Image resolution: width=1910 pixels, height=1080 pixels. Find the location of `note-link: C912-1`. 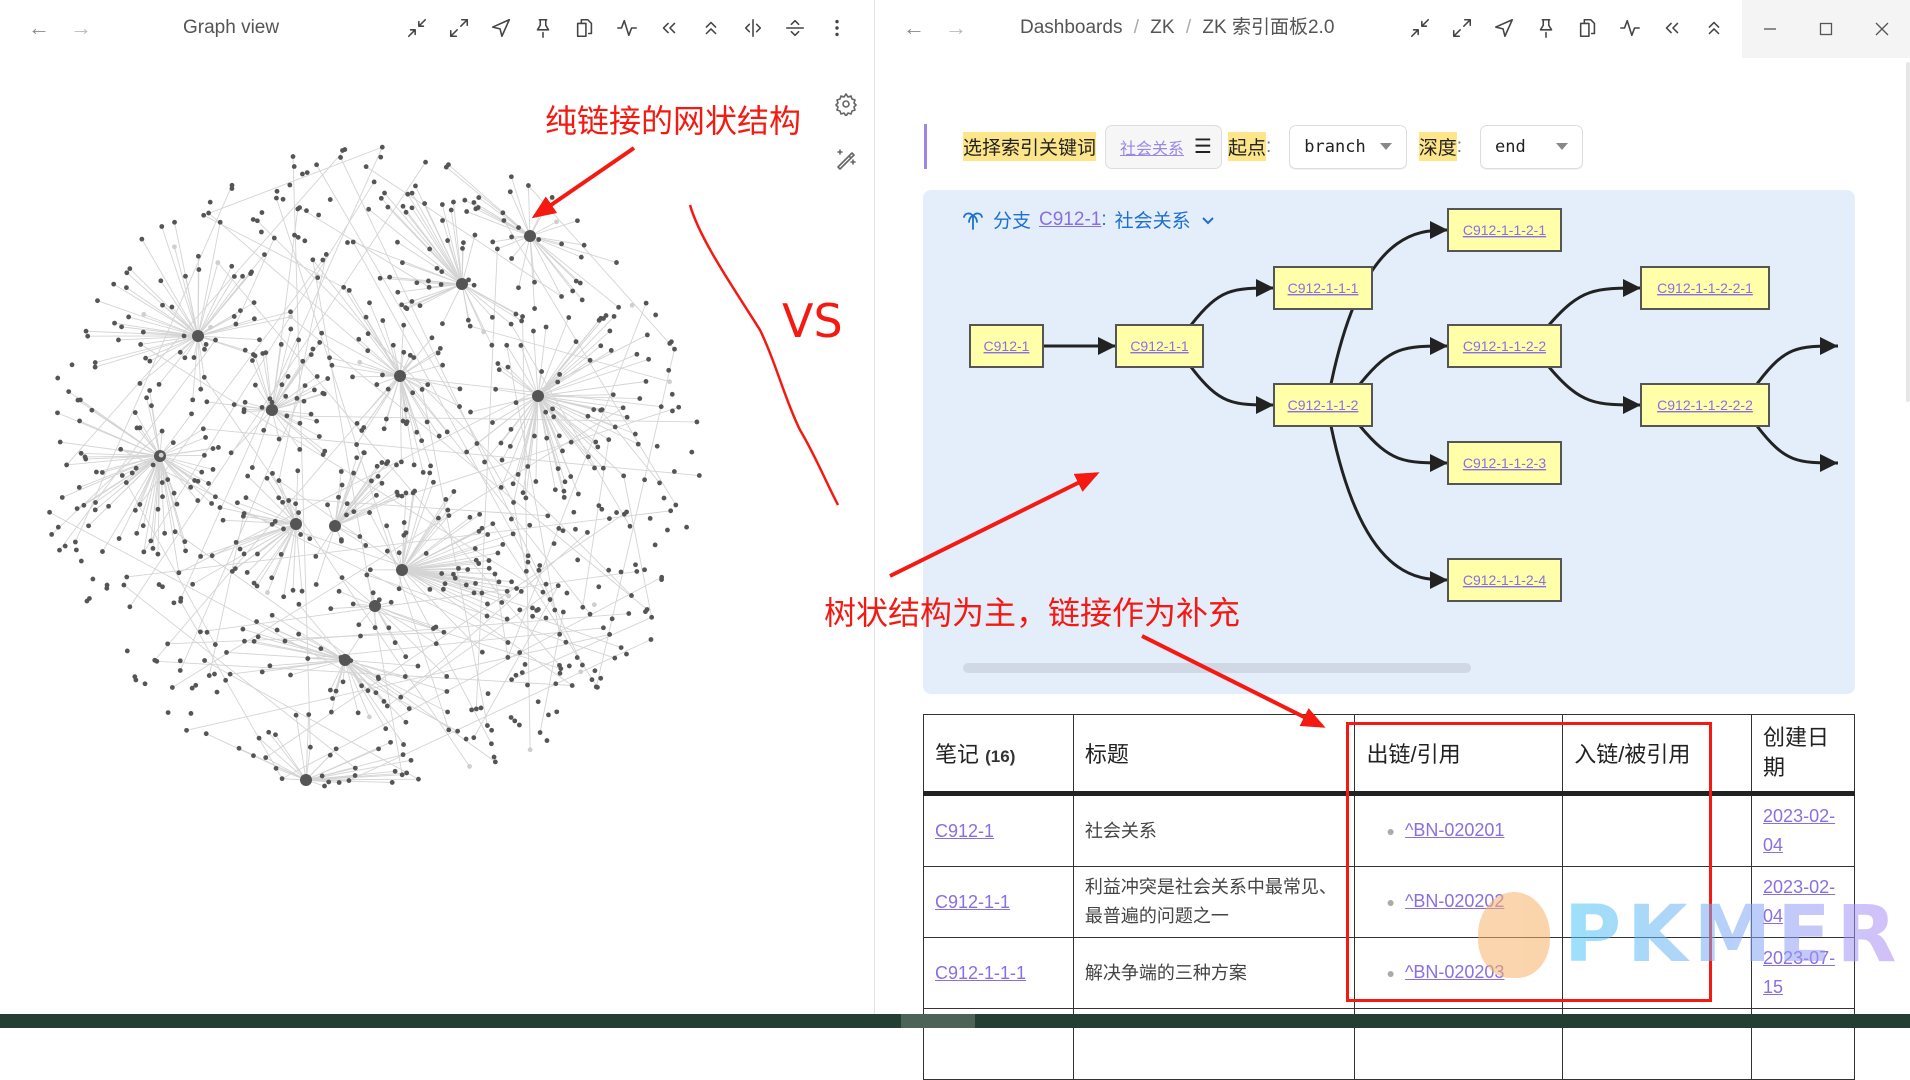

note-link: C912-1 is located at coordinates (964, 831).